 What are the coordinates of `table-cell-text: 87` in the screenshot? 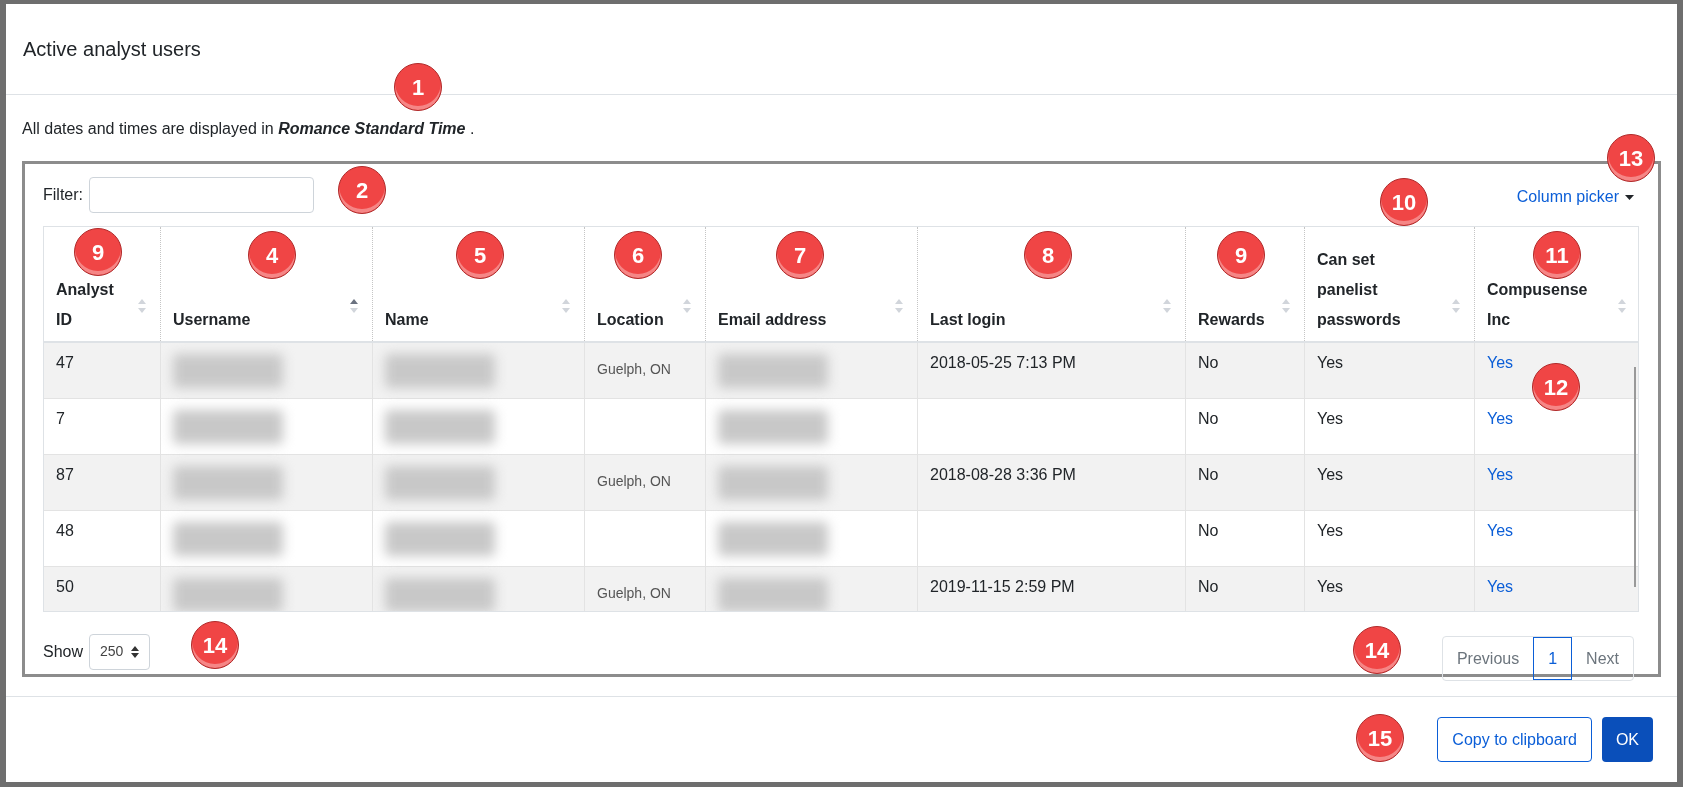 It's located at (65, 475).